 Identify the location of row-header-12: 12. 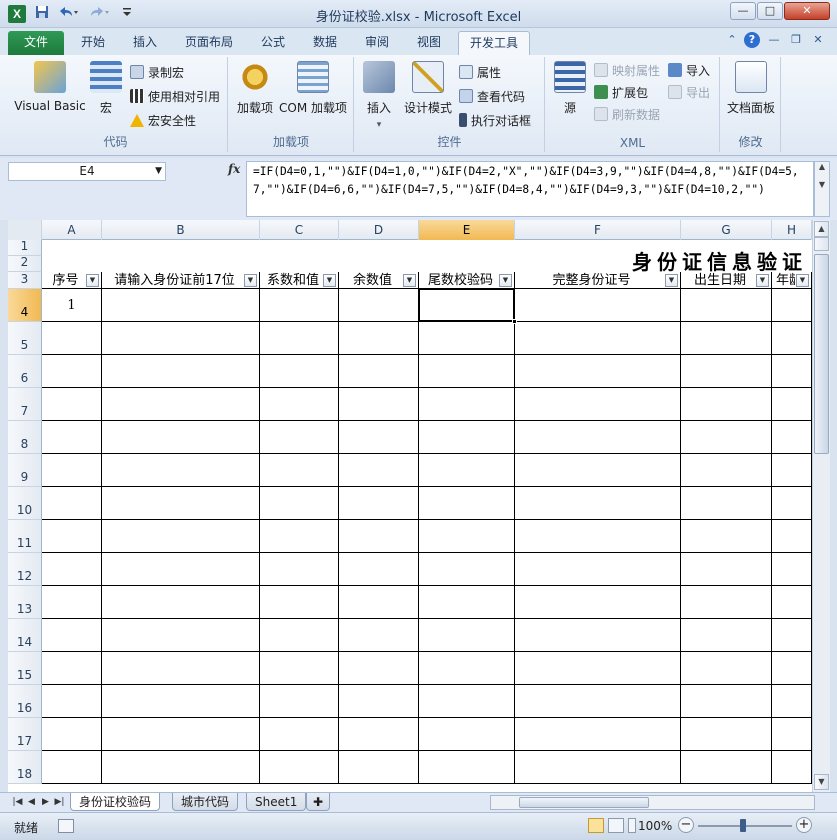
(25, 569).